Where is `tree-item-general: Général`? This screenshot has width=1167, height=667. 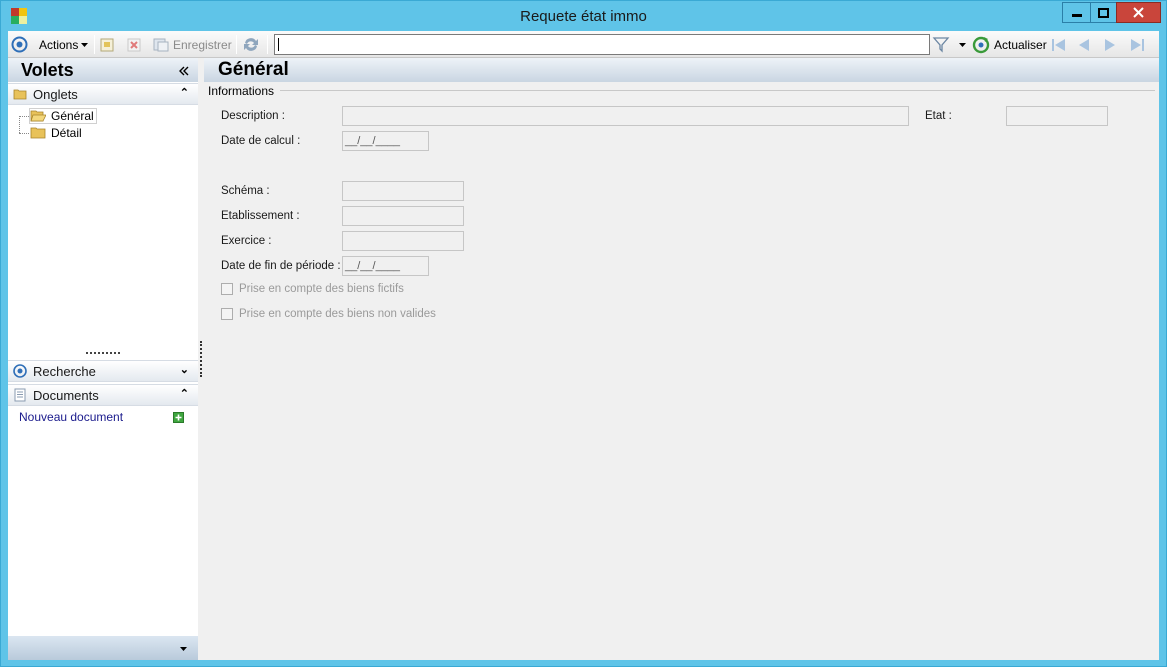 tree-item-general: Général is located at coordinates (63, 116).